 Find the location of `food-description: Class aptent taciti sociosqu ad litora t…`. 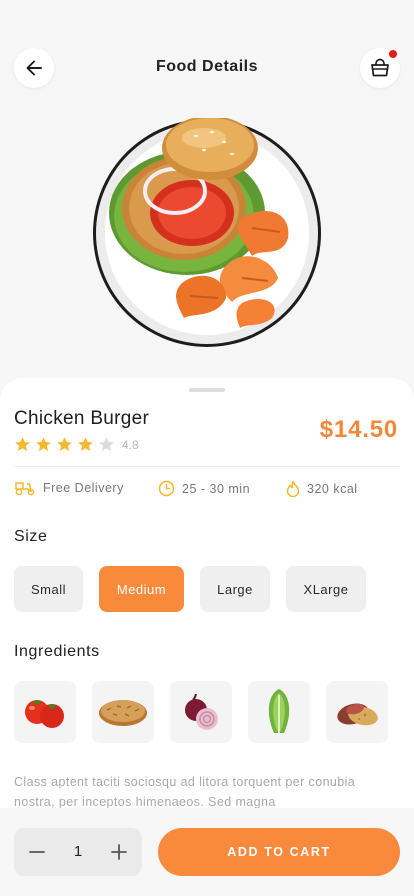

food-description: Class aptent taciti sociosqu ad litora t… is located at coordinates (185, 791).